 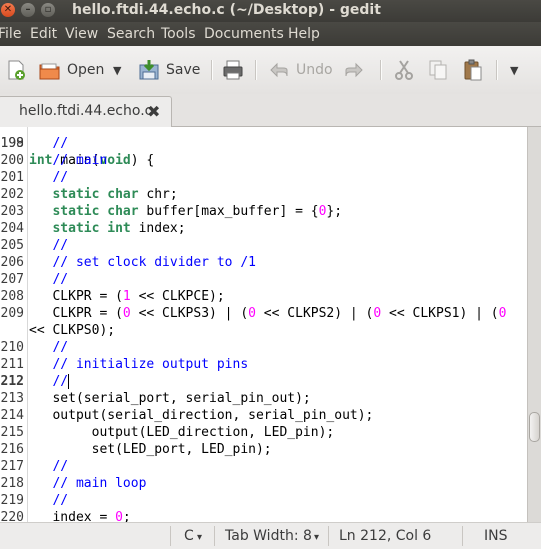 What do you see at coordinates (12, 500) in the screenshot?
I see `line-number: 219` at bounding box center [12, 500].